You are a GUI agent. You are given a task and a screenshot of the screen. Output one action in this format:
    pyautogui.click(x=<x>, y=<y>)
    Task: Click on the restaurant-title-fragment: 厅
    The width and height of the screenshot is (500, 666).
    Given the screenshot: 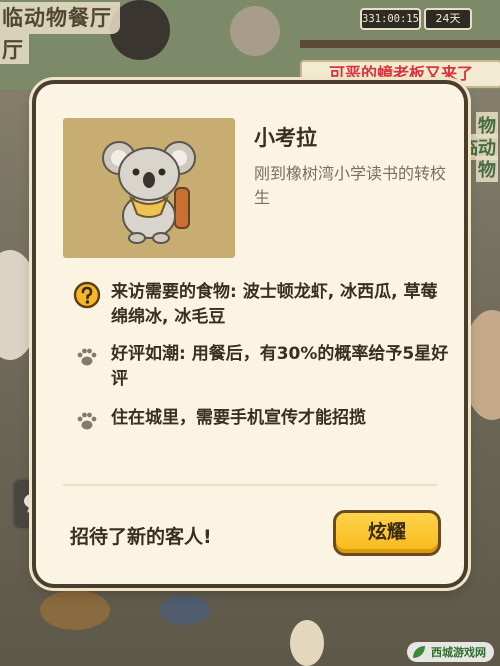 What is the action you would take?
    pyautogui.click(x=14, y=49)
    